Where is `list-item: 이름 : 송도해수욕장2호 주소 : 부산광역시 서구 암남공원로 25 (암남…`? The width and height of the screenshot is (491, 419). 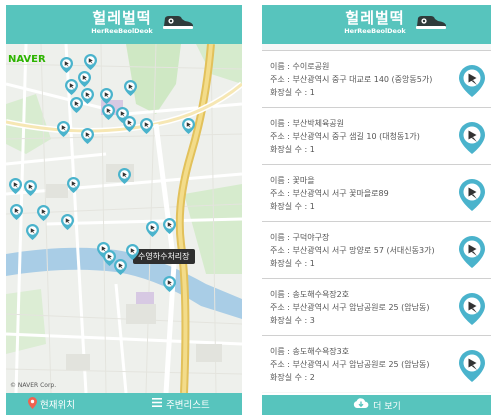
list-item: 이름 : 송도해수욕장2호 주소 : 부산광역시 서구 암남공원로 25 (암남… is located at coordinates (376, 306).